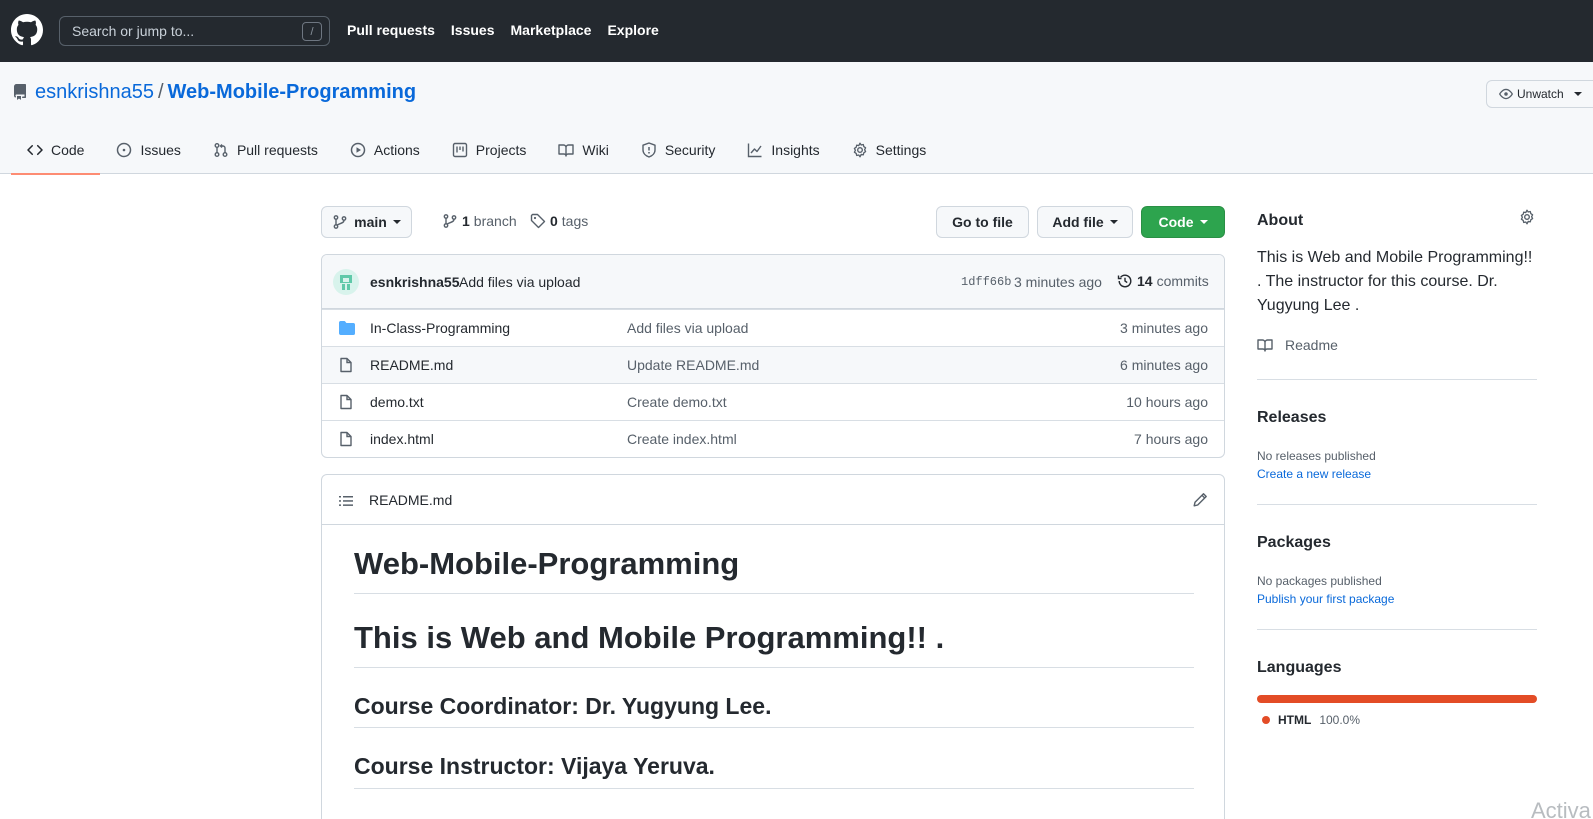  I want to click on commit-count: 14, so click(1145, 281).